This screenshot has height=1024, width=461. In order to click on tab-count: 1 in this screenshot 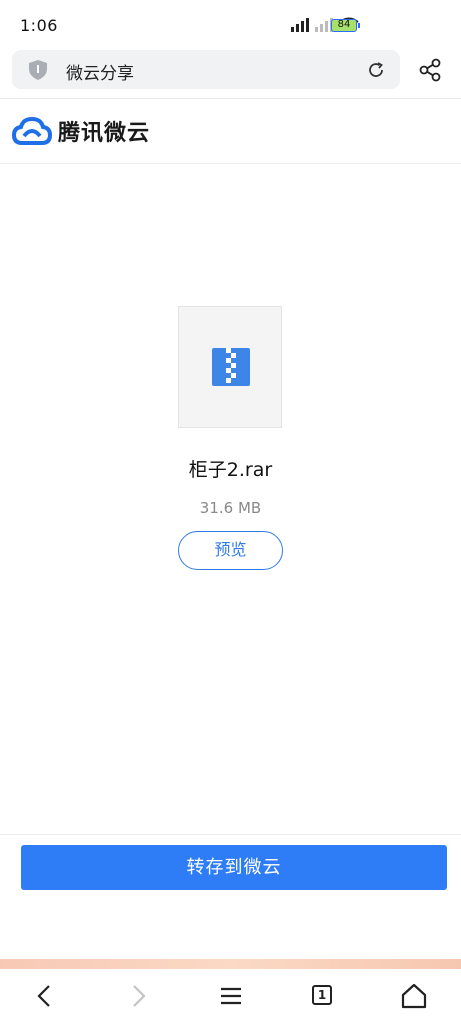, I will do `click(322, 995)`.